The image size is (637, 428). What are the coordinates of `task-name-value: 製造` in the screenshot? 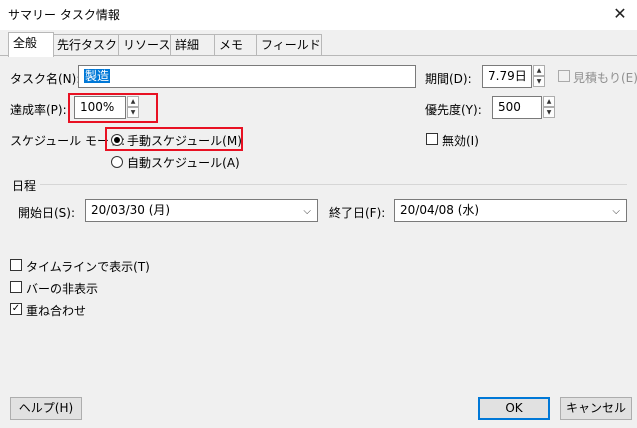 It's located at (97, 76).